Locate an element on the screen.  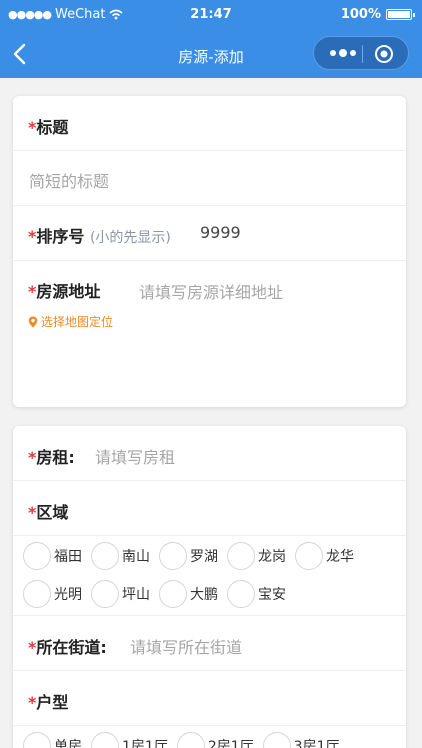
radio-label: 龙岗 is located at coordinates (272, 557).